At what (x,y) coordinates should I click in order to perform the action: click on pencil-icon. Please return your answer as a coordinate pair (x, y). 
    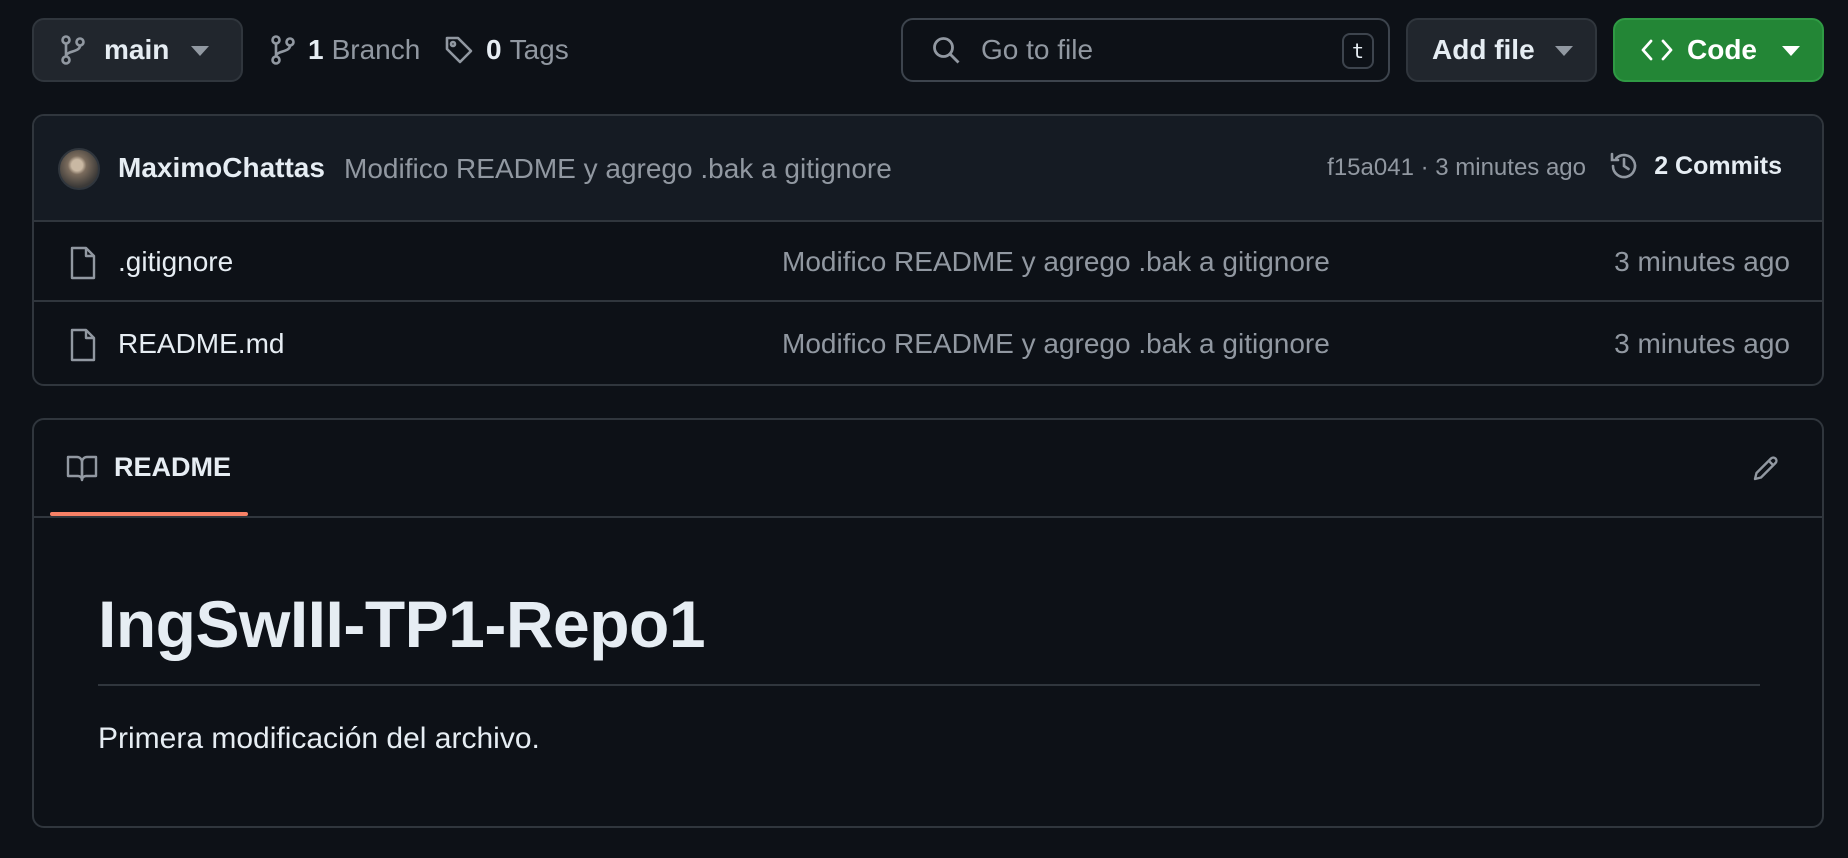
    Looking at the image, I should click on (1766, 468).